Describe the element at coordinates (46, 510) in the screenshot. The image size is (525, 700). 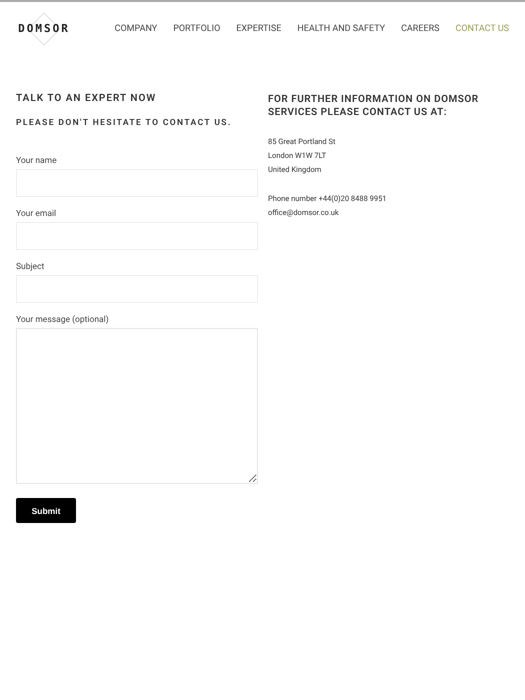
I see `submit-button: Submit` at that location.